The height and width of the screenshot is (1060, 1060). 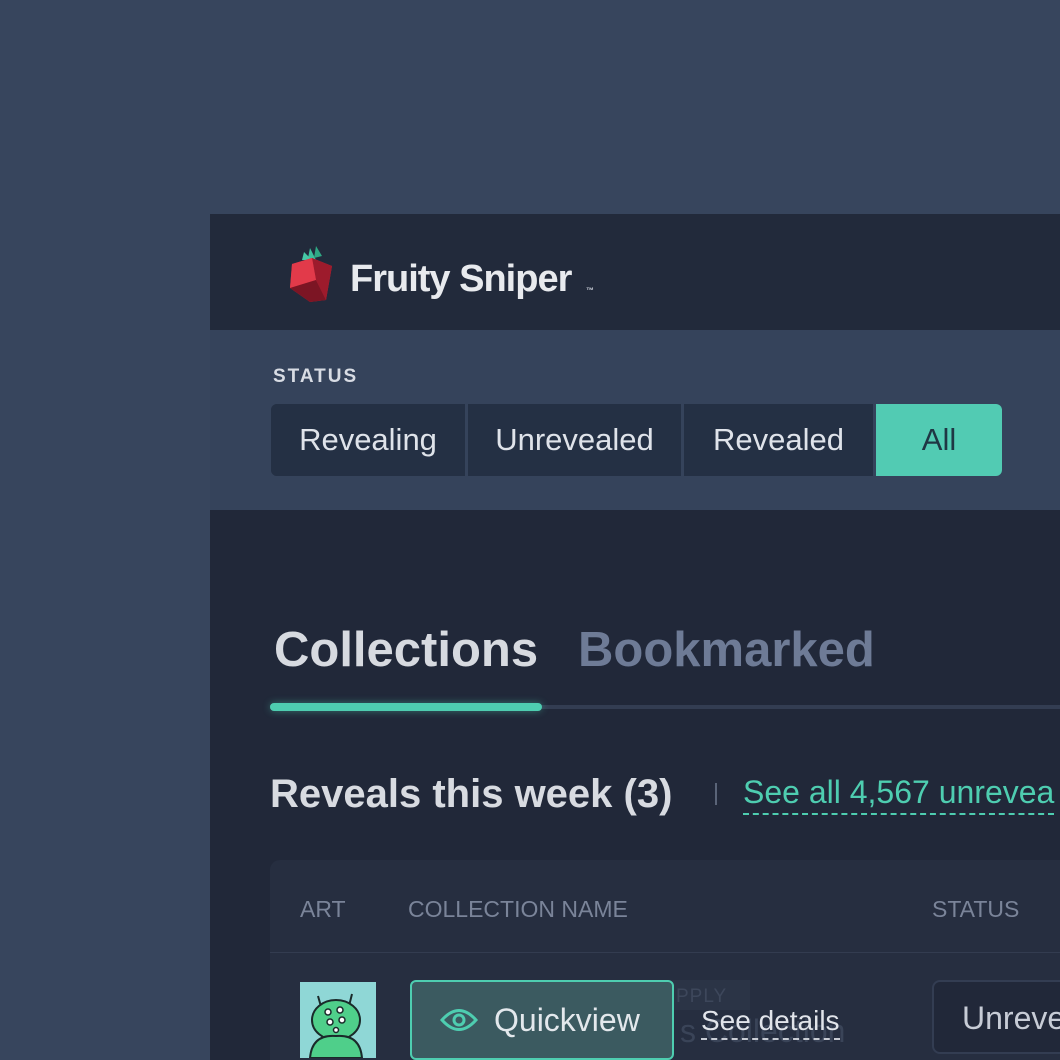 What do you see at coordinates (323, 909) in the screenshot?
I see `column-header-art: ART` at bounding box center [323, 909].